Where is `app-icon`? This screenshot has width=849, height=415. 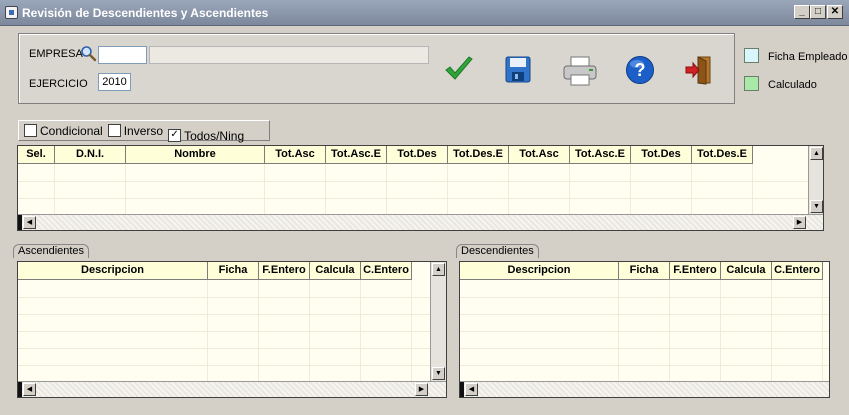 app-icon is located at coordinates (11, 12).